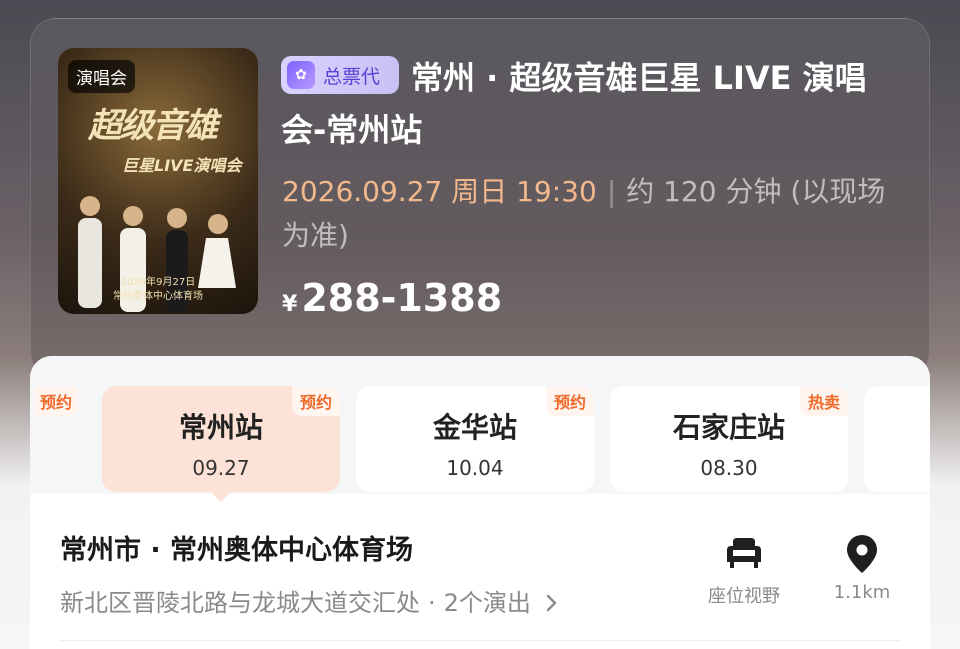 This screenshot has width=960, height=649. I want to click on chevron-right-icon, so click(551, 603).